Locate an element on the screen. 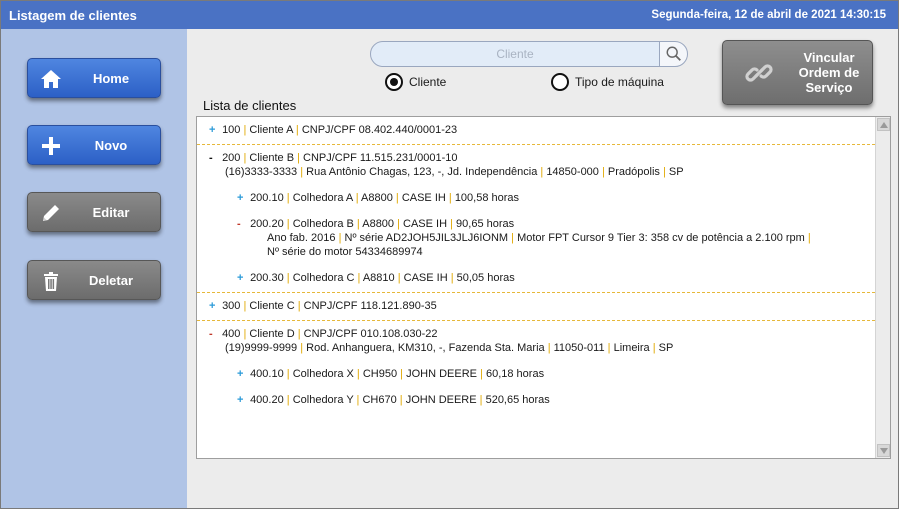 This screenshot has height=509, width=899. machine-name: Colhedora B is located at coordinates (323, 224).